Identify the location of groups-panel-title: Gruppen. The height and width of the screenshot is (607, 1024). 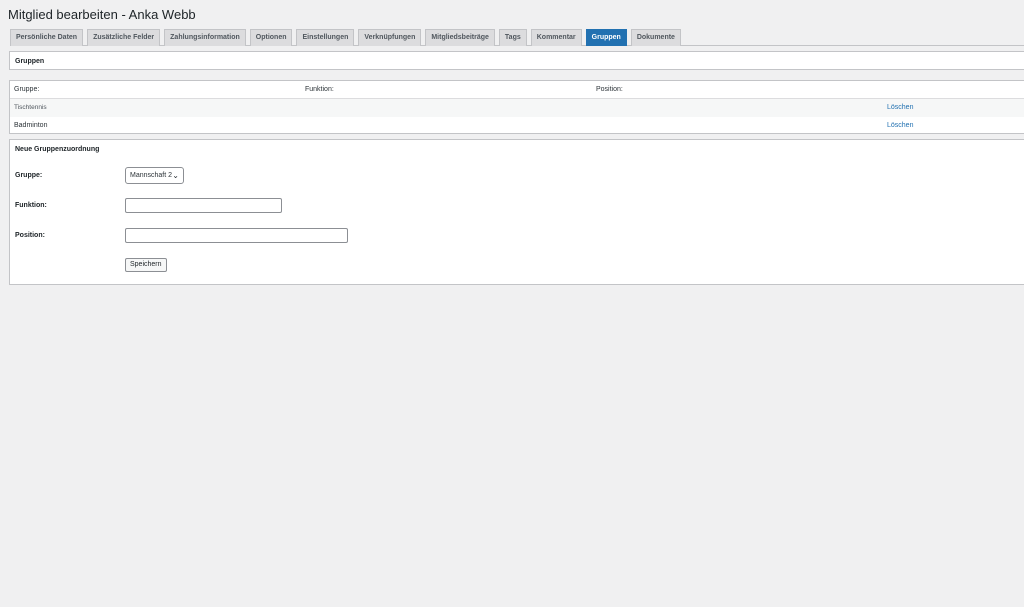
(30, 61).